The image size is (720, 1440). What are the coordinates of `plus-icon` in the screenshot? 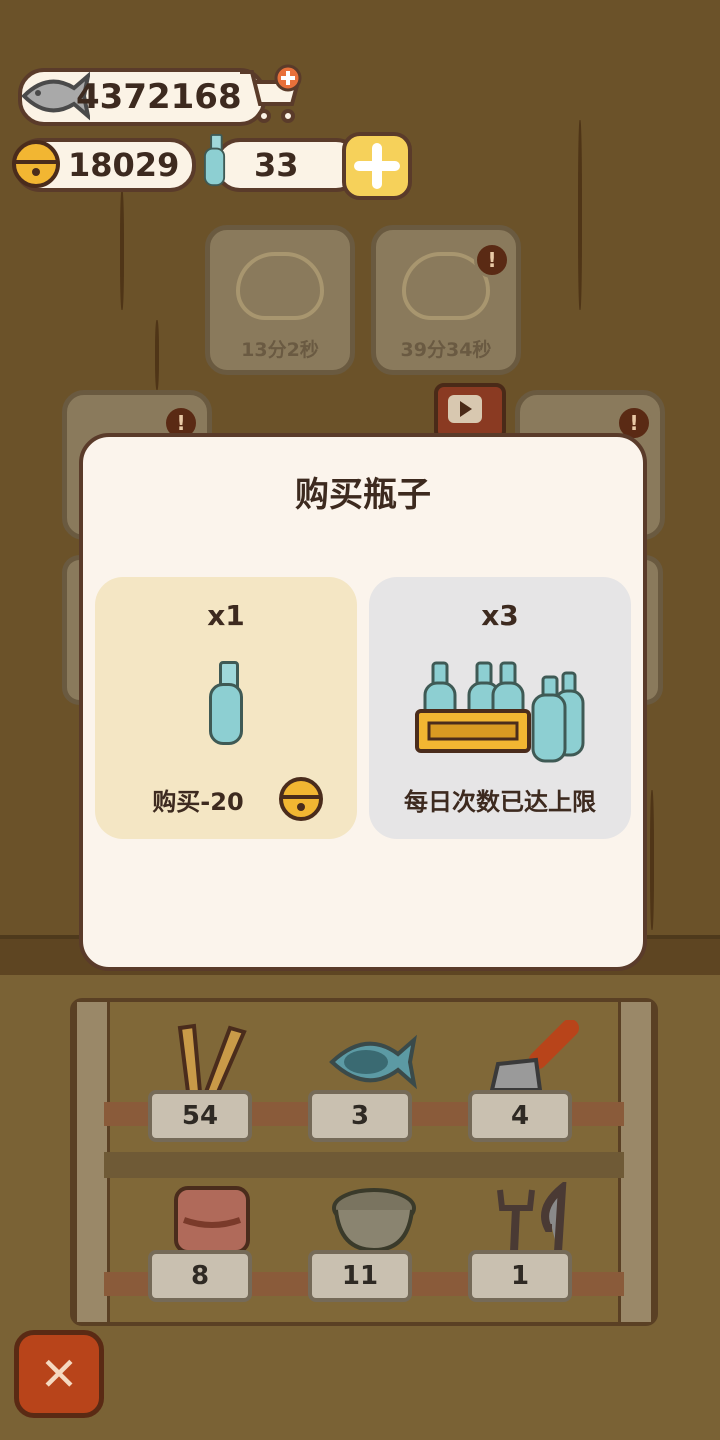 It's located at (377, 166).